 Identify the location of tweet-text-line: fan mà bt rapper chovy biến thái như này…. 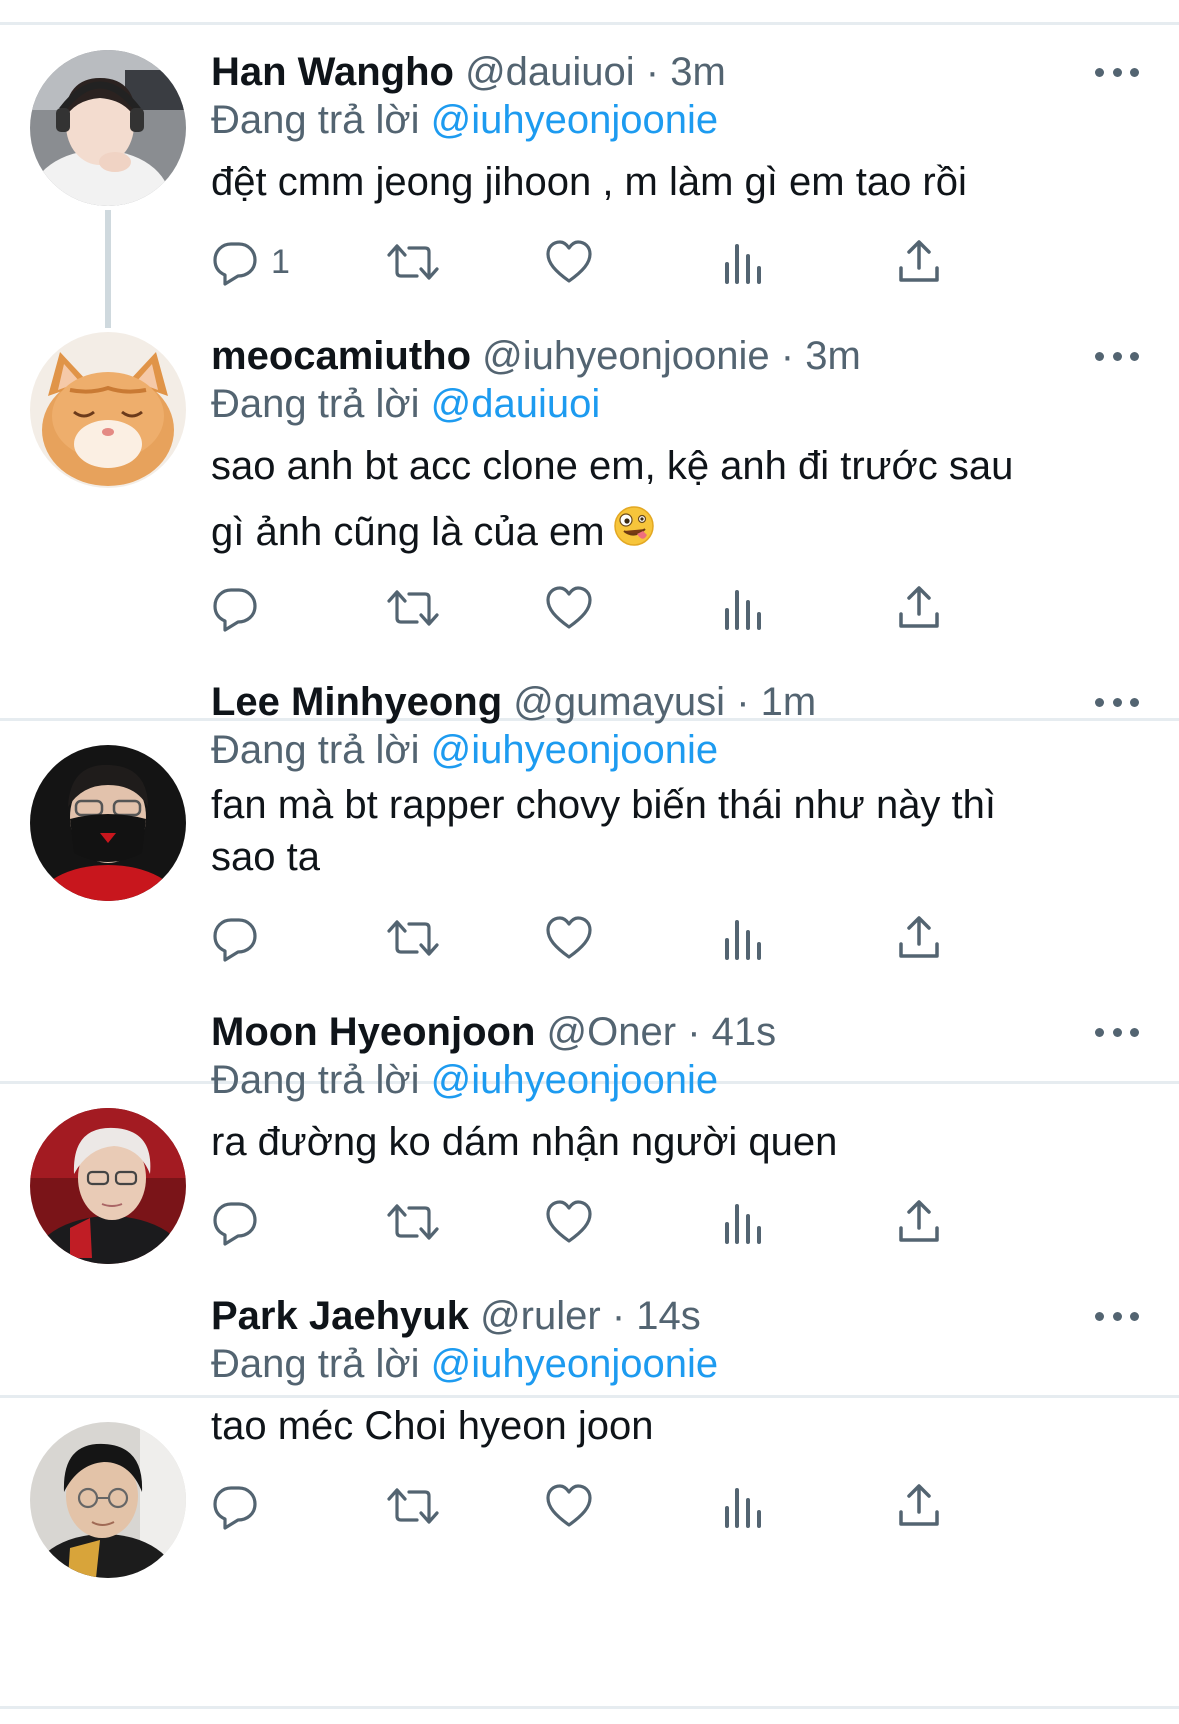
(604, 805).